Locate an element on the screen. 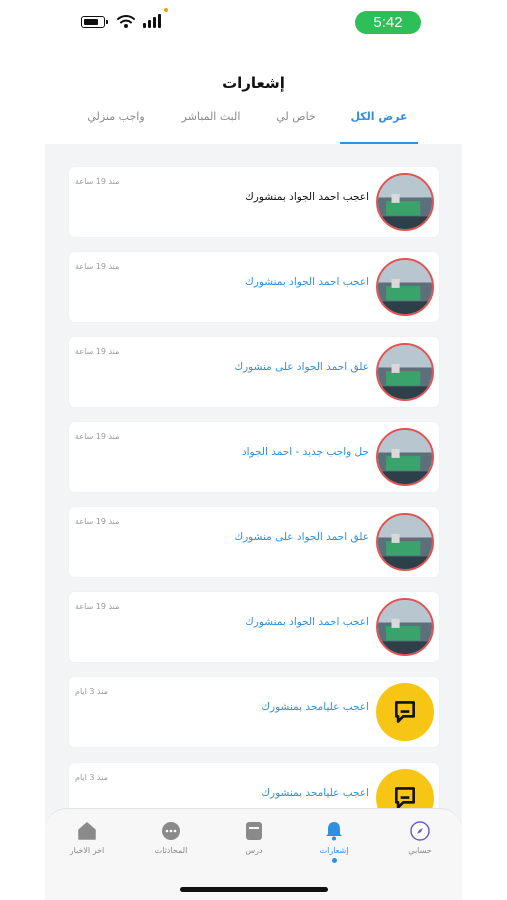  notification-text: حل واجب جديد - احمد الجواد is located at coordinates (305, 452).